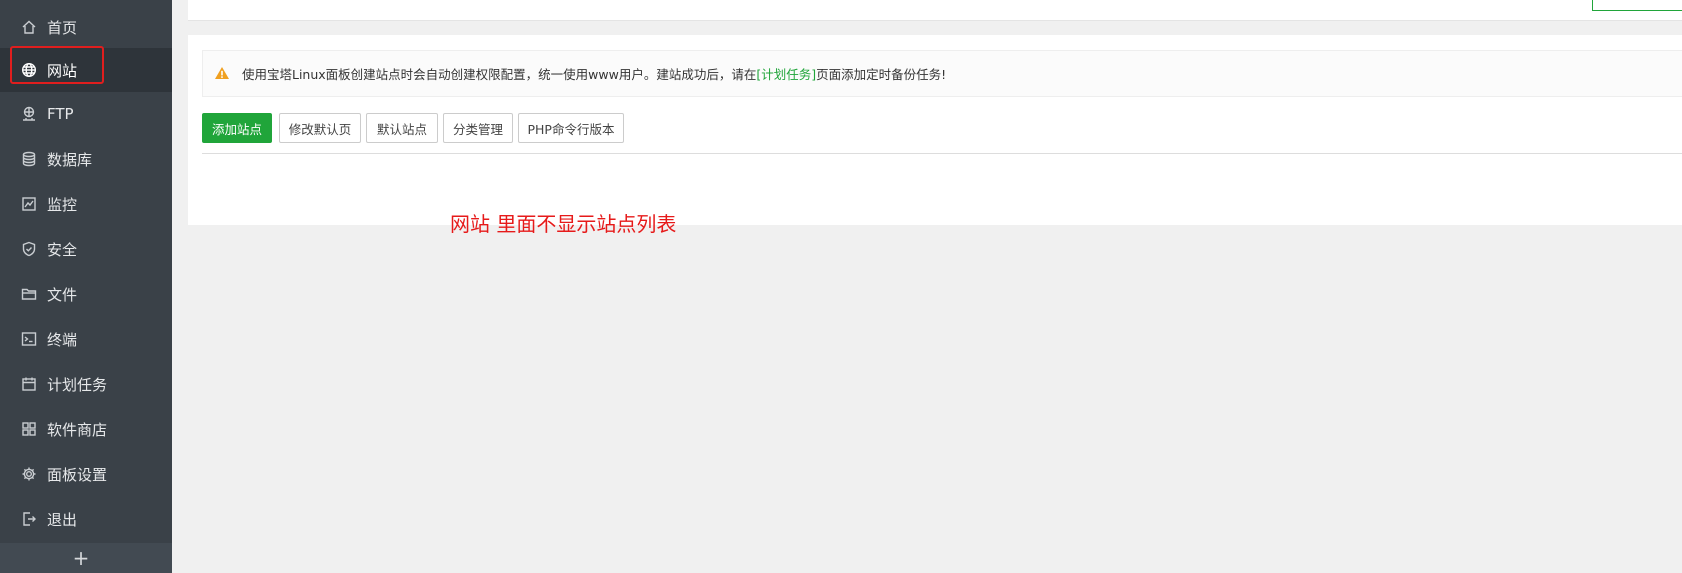 Image resolution: width=1682 pixels, height=573 pixels. What do you see at coordinates (60, 114) in the screenshot?
I see `sidebar-item-label: FTP` at bounding box center [60, 114].